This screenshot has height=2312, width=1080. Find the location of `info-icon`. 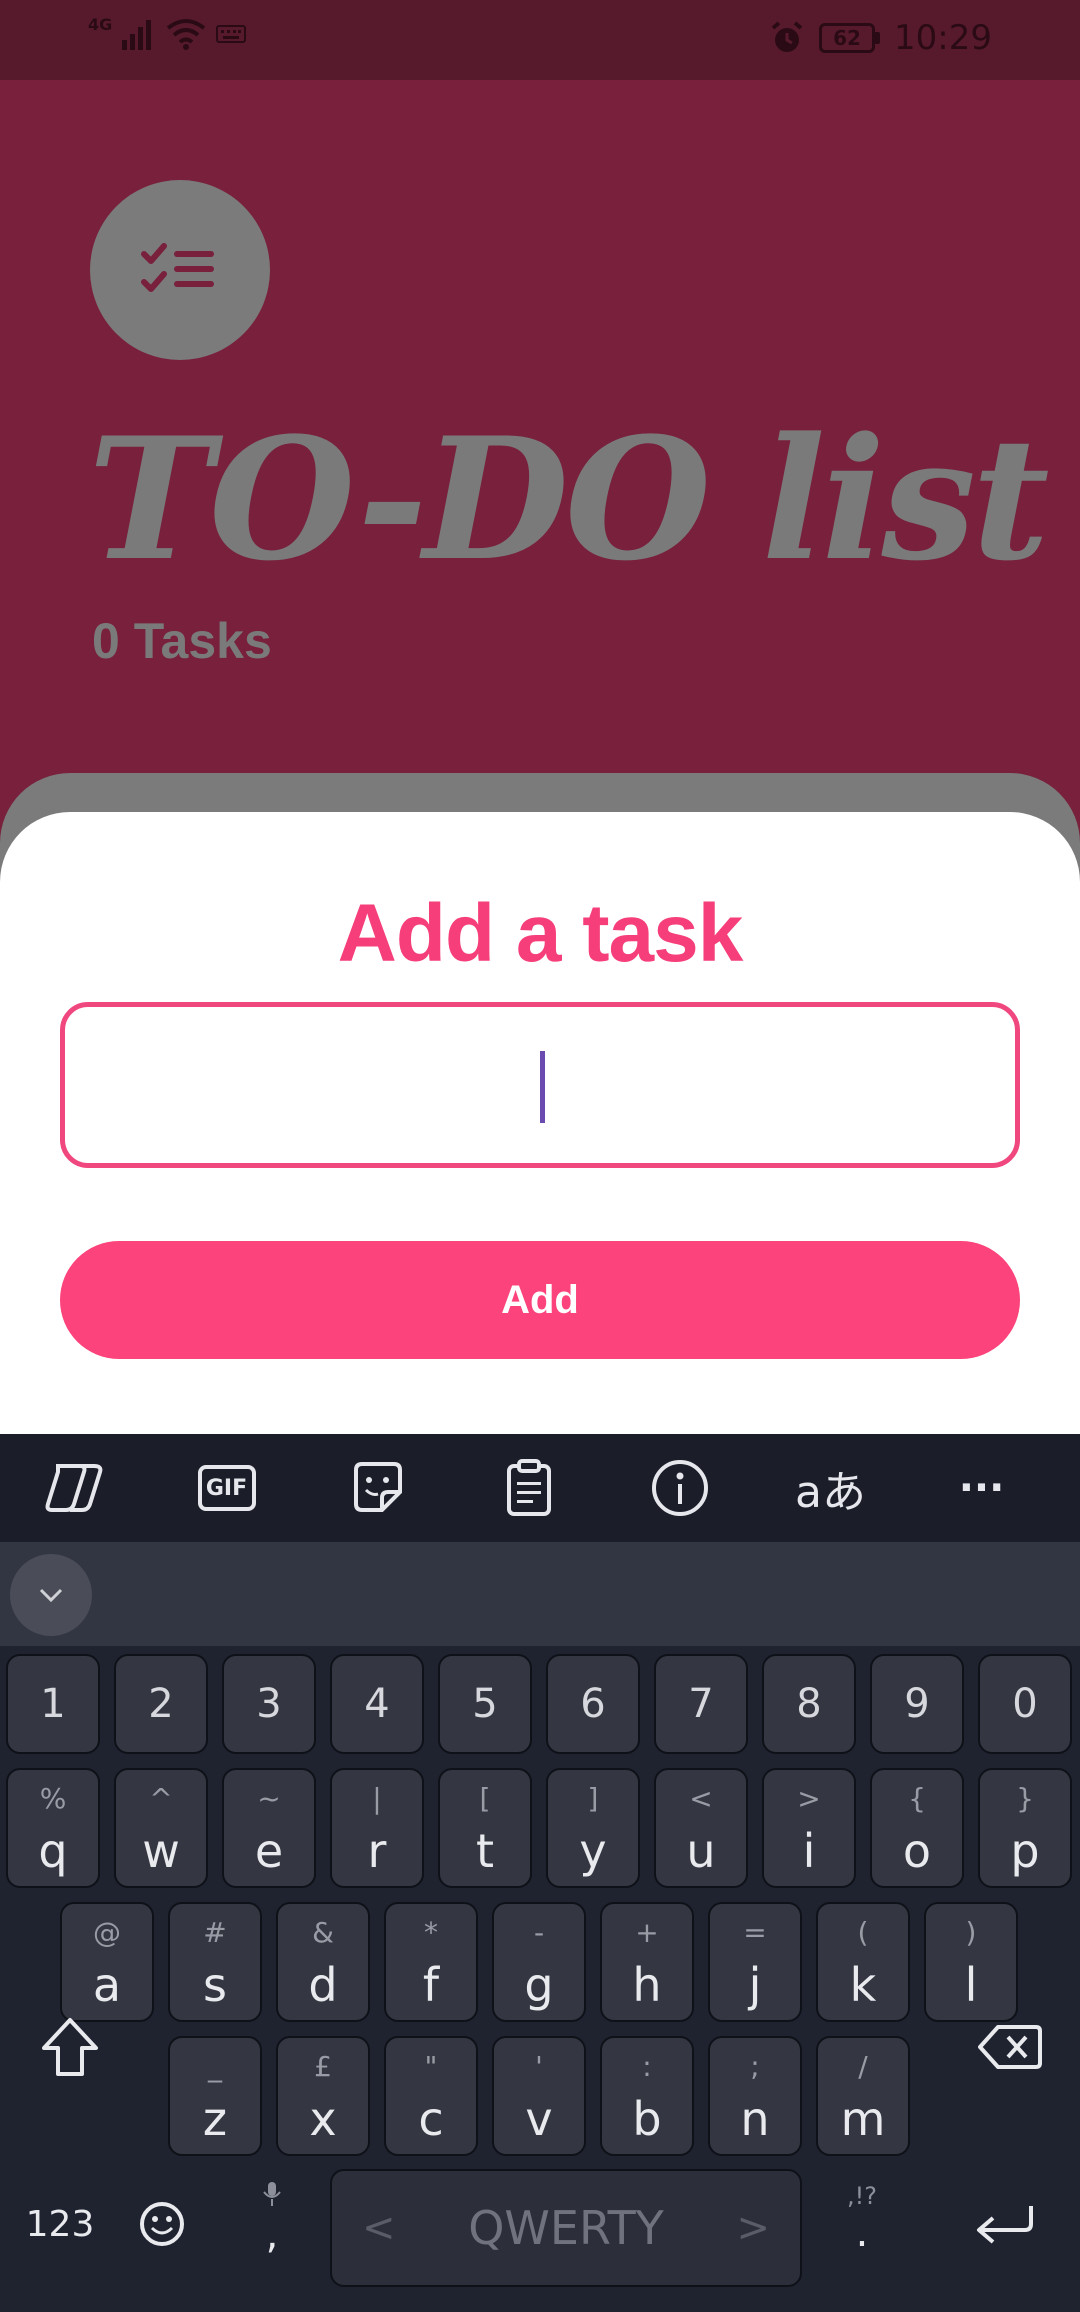

info-icon is located at coordinates (679, 1488).